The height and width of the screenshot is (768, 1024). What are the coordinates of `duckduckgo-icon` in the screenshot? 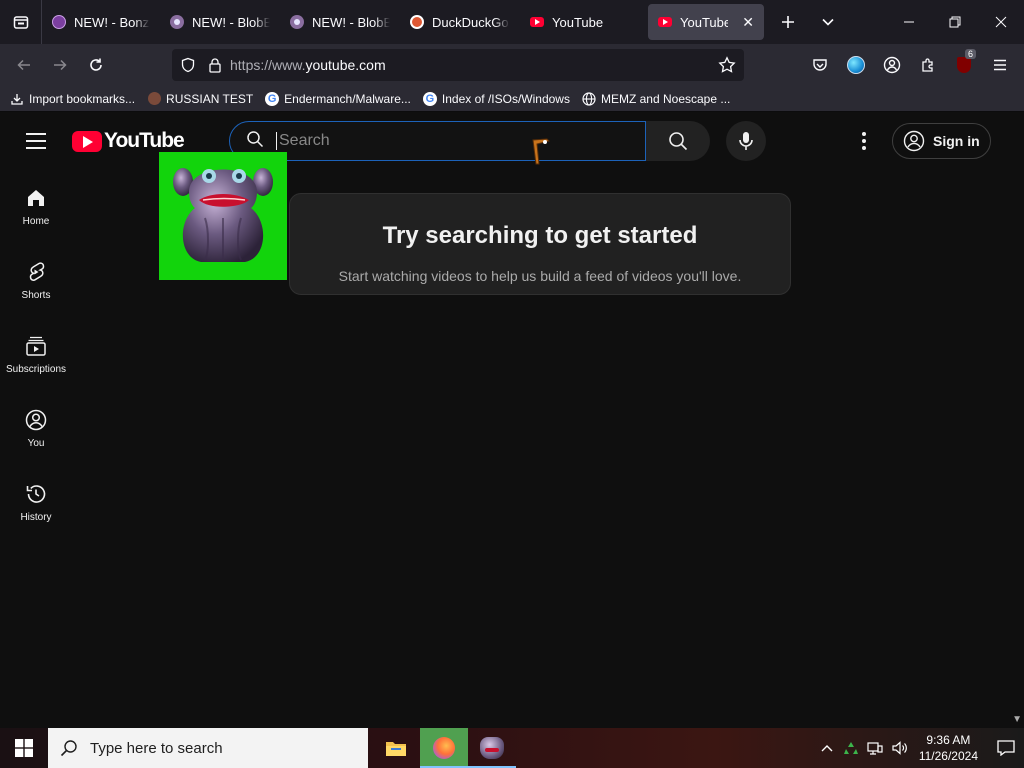 It's located at (417, 22).